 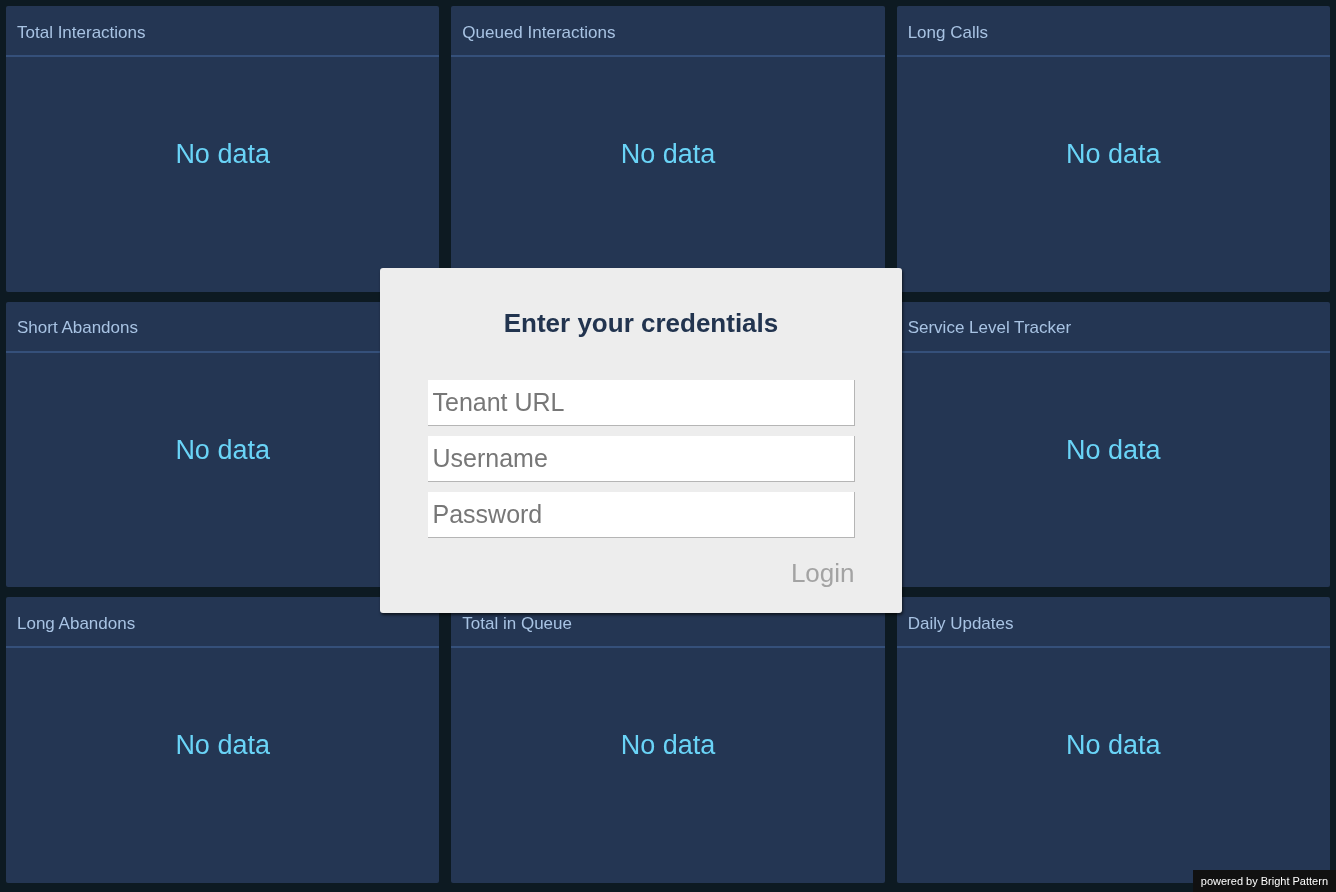 I want to click on widget-title: Service Level Tracker, so click(x=989, y=328).